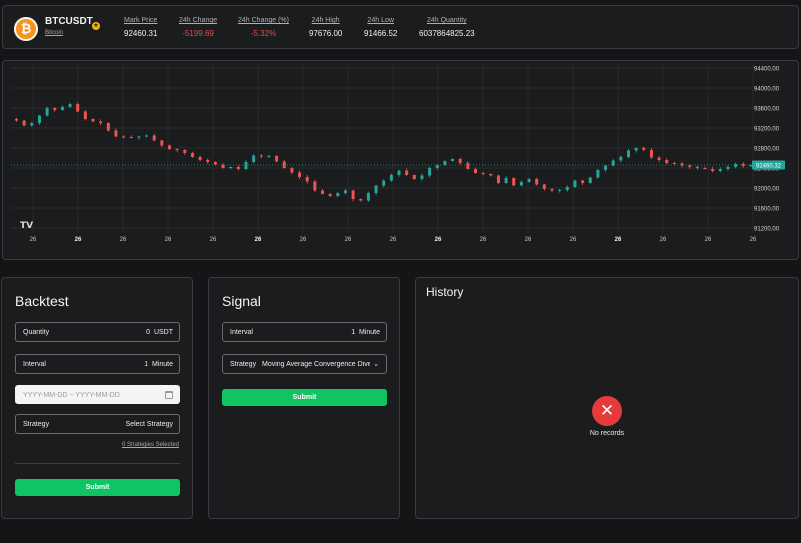  I want to click on signal-submit-button: Submit, so click(304, 397).